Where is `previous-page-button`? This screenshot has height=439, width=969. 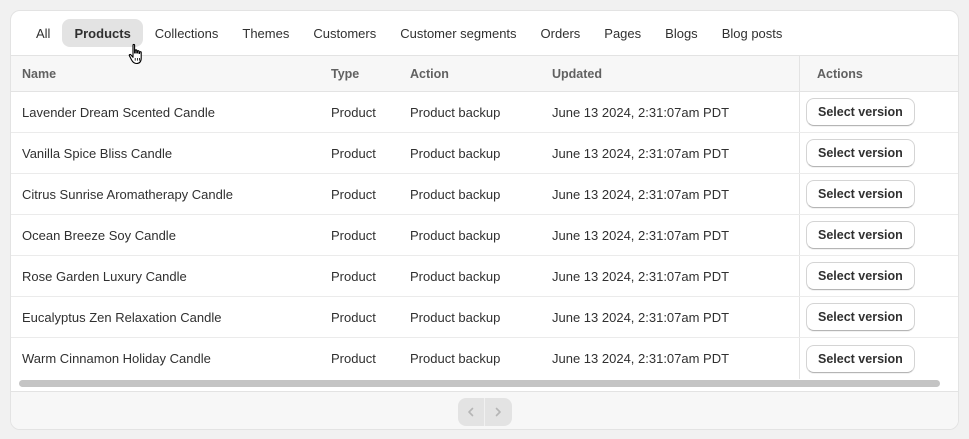 previous-page-button is located at coordinates (471, 411).